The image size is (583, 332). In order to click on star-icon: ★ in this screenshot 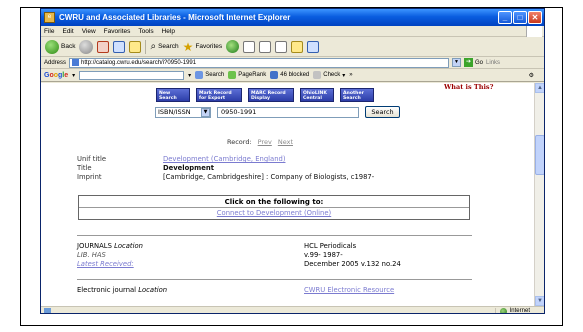, I will do `click(188, 46)`.